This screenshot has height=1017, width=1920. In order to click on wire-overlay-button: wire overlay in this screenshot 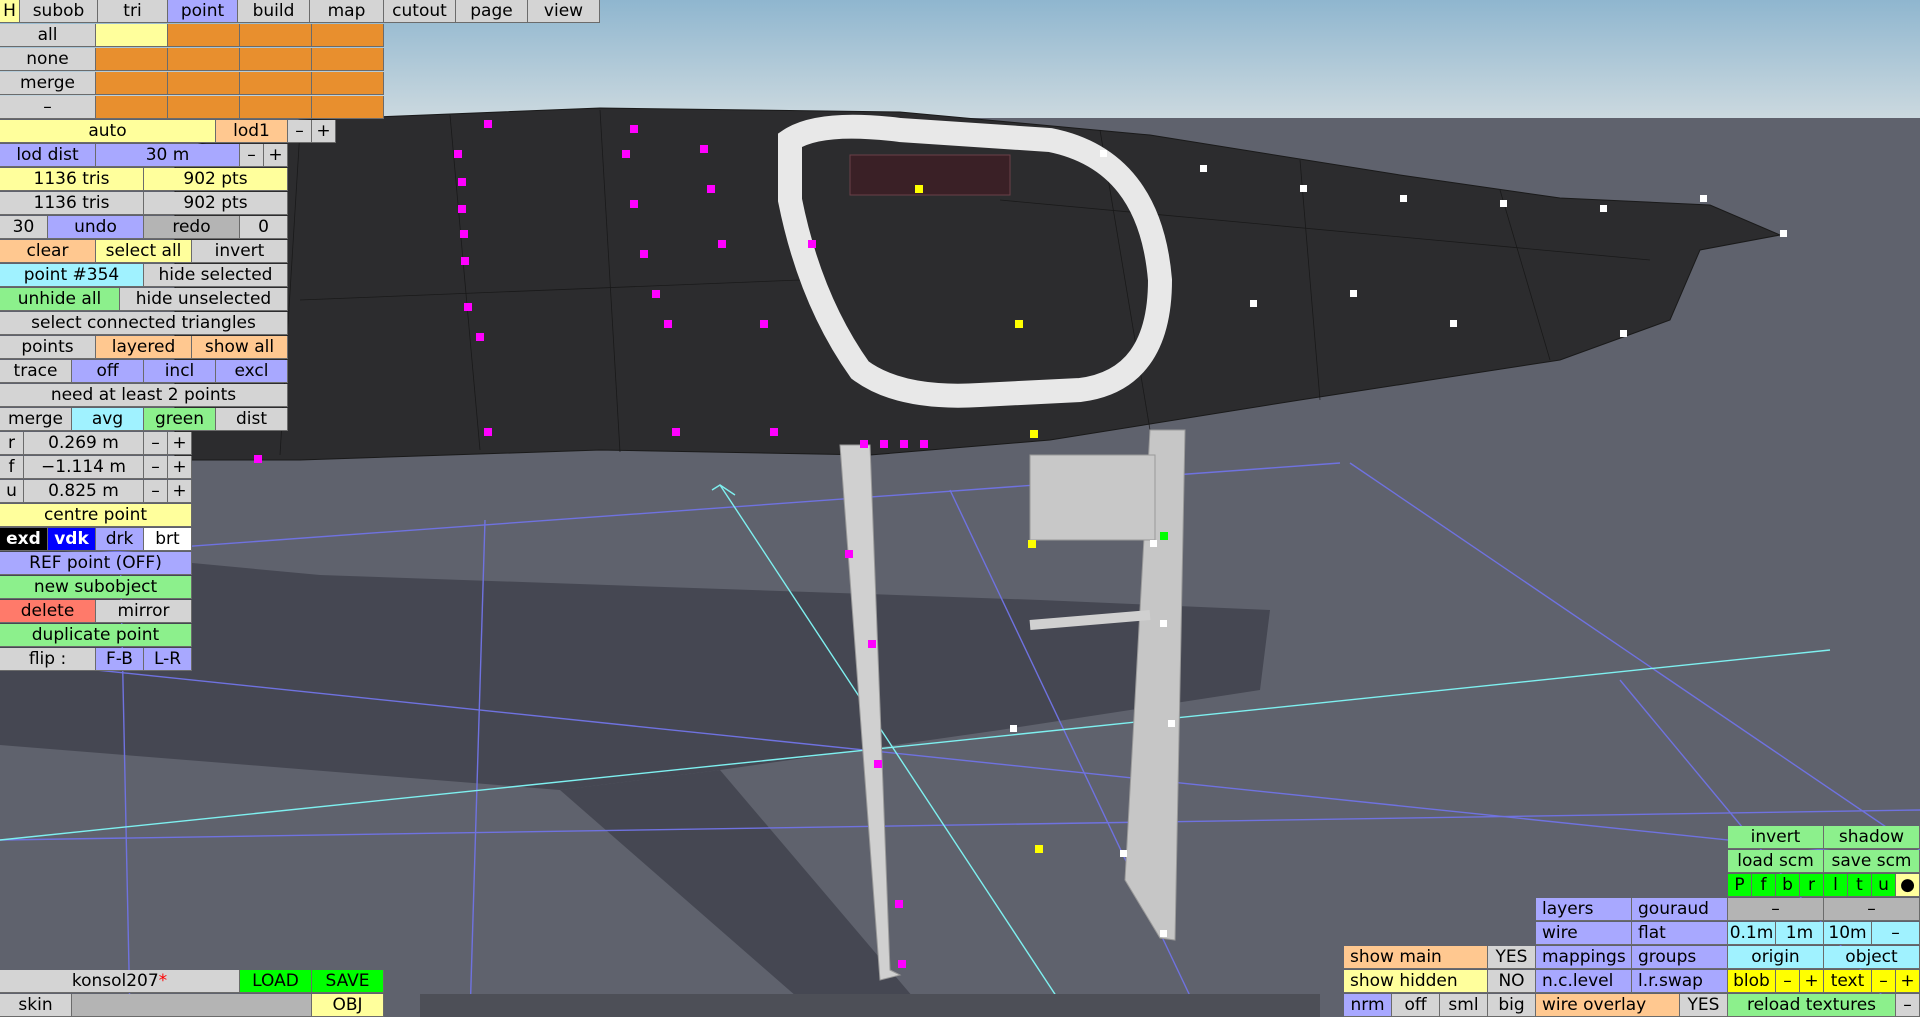, I will do `click(1608, 1005)`.